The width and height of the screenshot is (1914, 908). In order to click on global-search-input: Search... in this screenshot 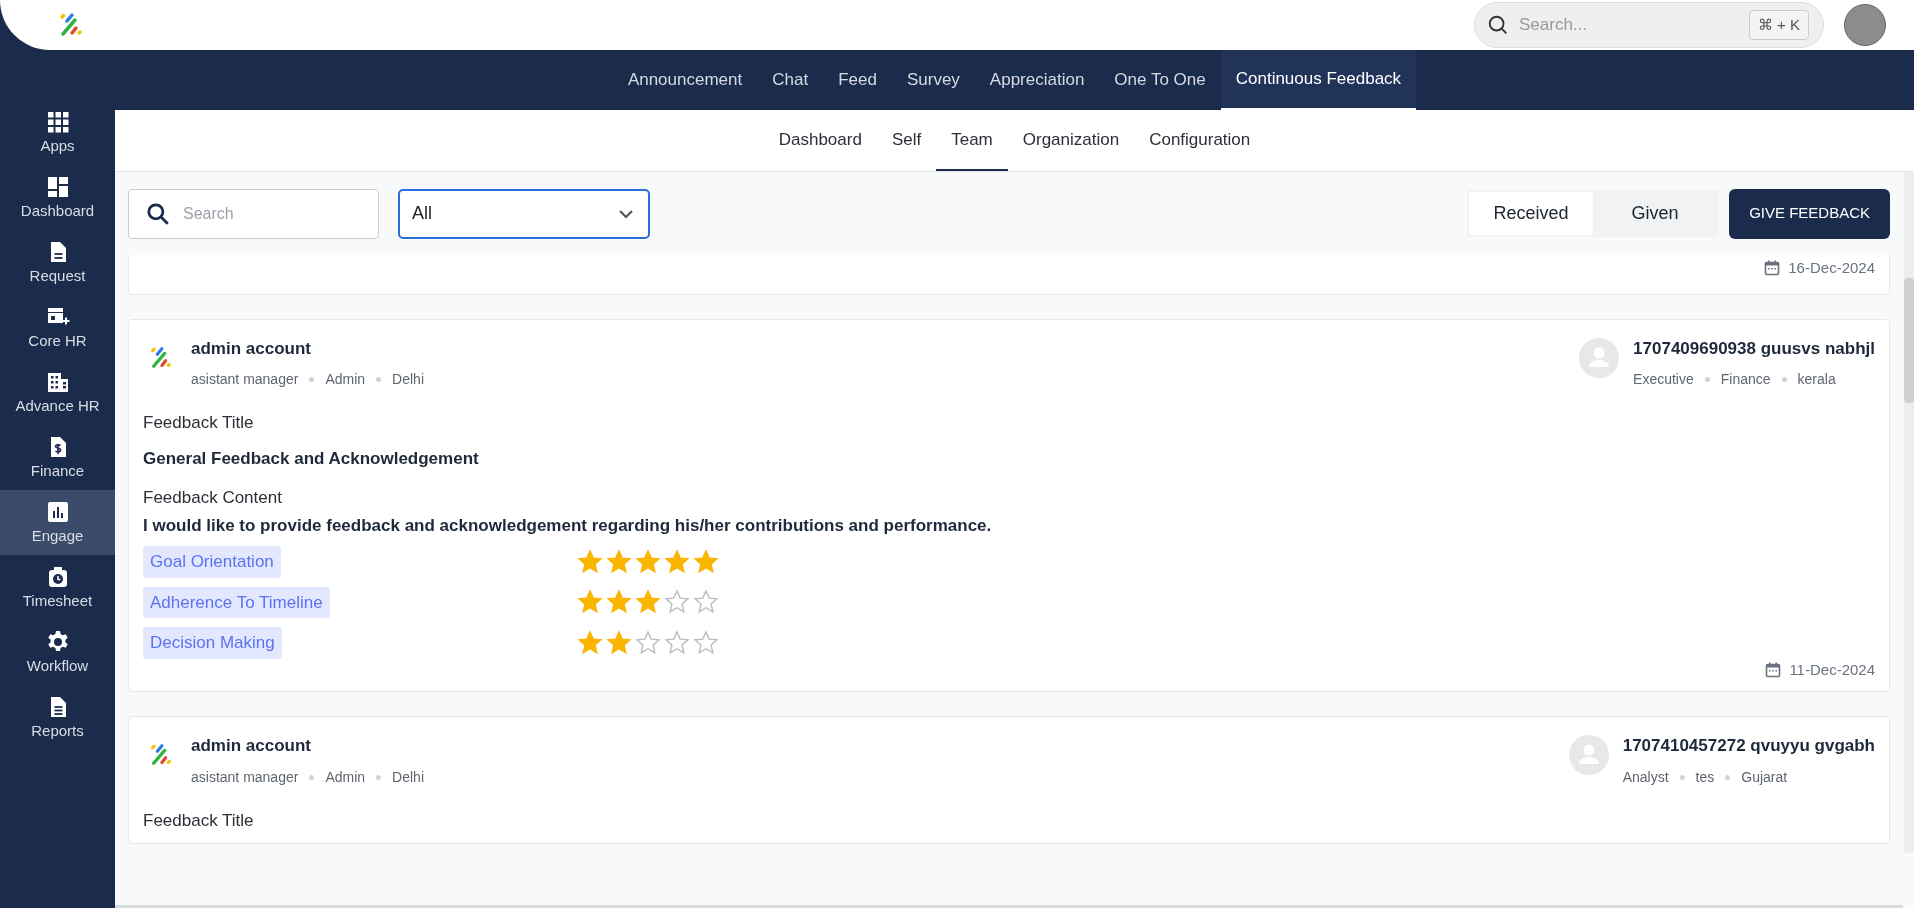, I will do `click(1629, 25)`.